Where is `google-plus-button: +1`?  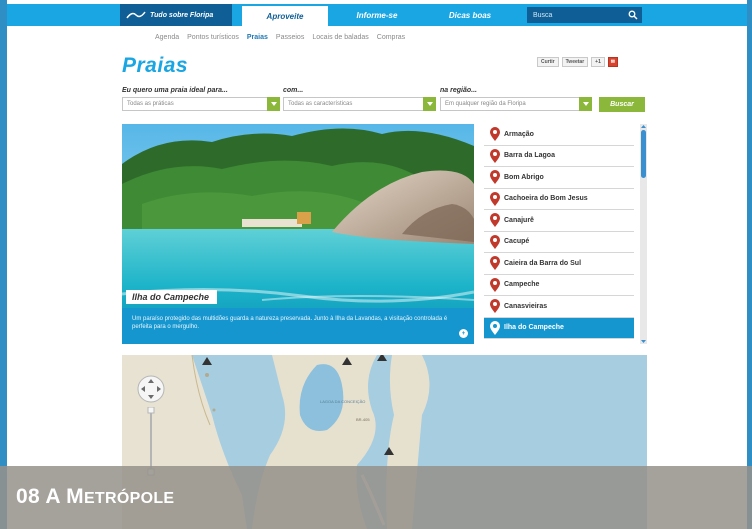 google-plus-button: +1 is located at coordinates (598, 62).